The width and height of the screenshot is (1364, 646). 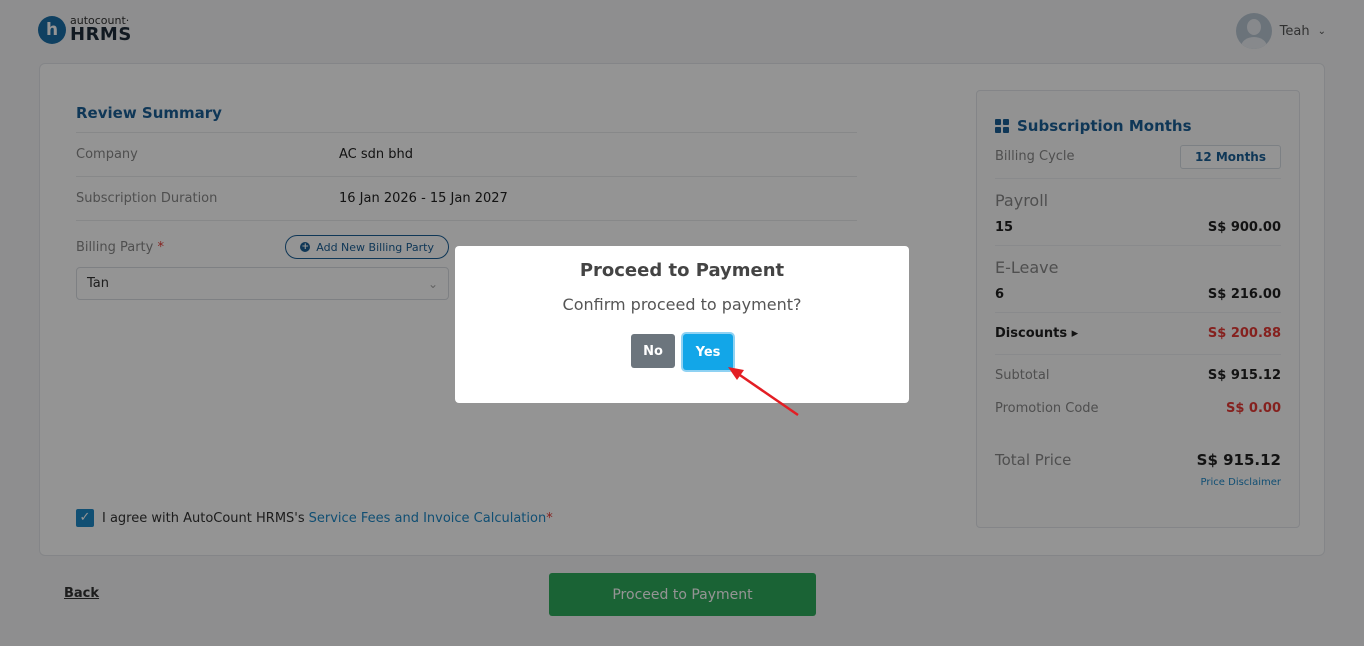 What do you see at coordinates (763, 392) in the screenshot?
I see `red-arrow-annotation` at bounding box center [763, 392].